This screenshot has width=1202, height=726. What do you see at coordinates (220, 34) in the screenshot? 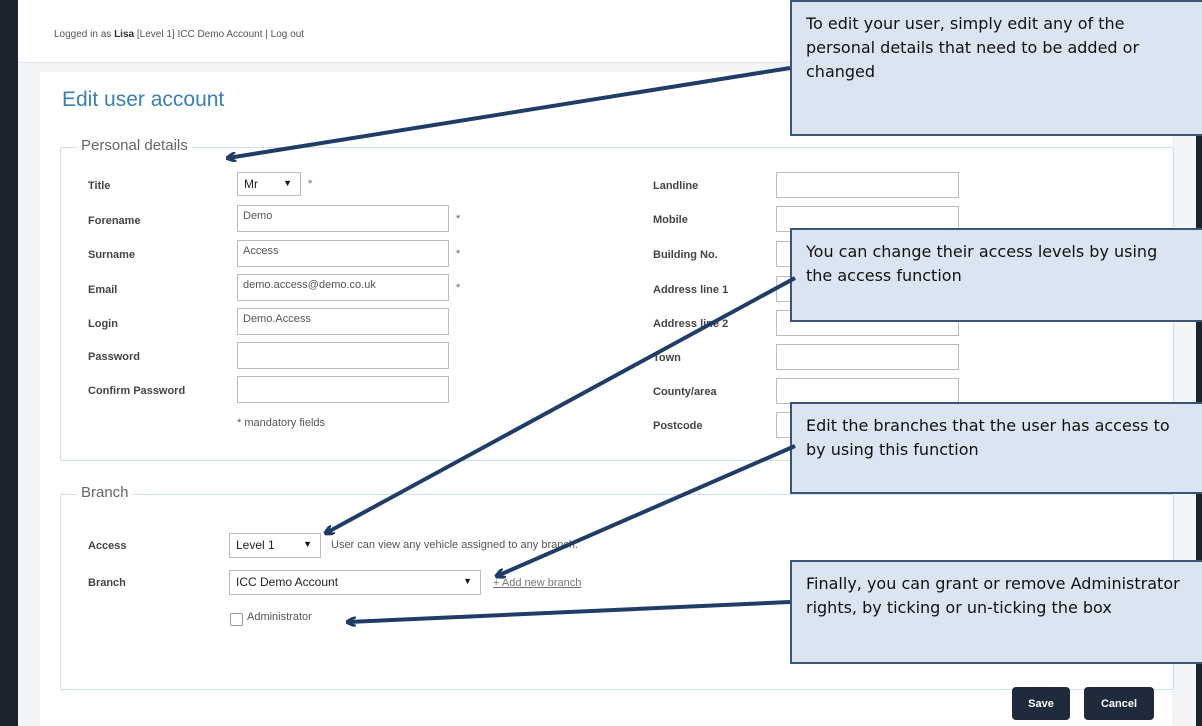
I see `login-account: ICC Demo Account` at bounding box center [220, 34].